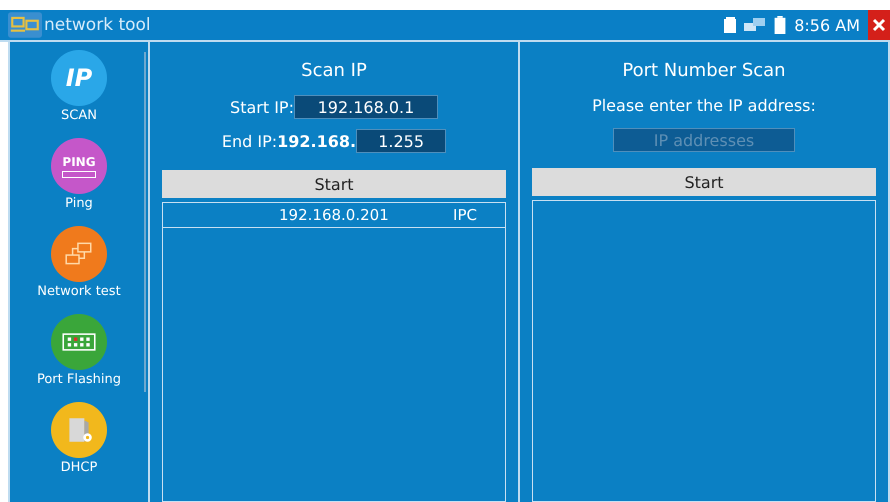 This screenshot has height=502, width=890. Describe the element at coordinates (366, 107) in the screenshot. I see `start-ip-field: 192.168.0.1` at that location.